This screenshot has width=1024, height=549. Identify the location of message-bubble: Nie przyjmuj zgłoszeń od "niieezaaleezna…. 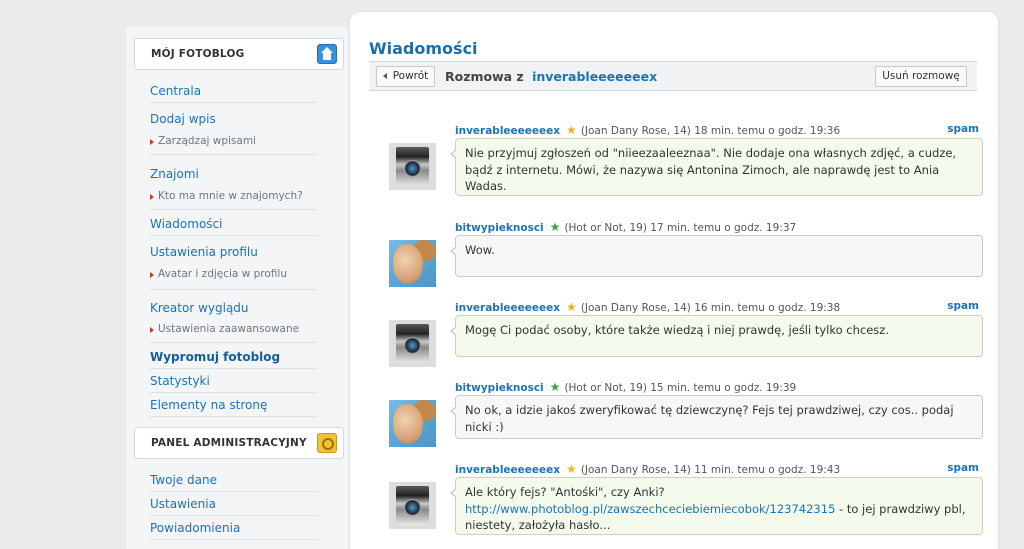
(716, 167).